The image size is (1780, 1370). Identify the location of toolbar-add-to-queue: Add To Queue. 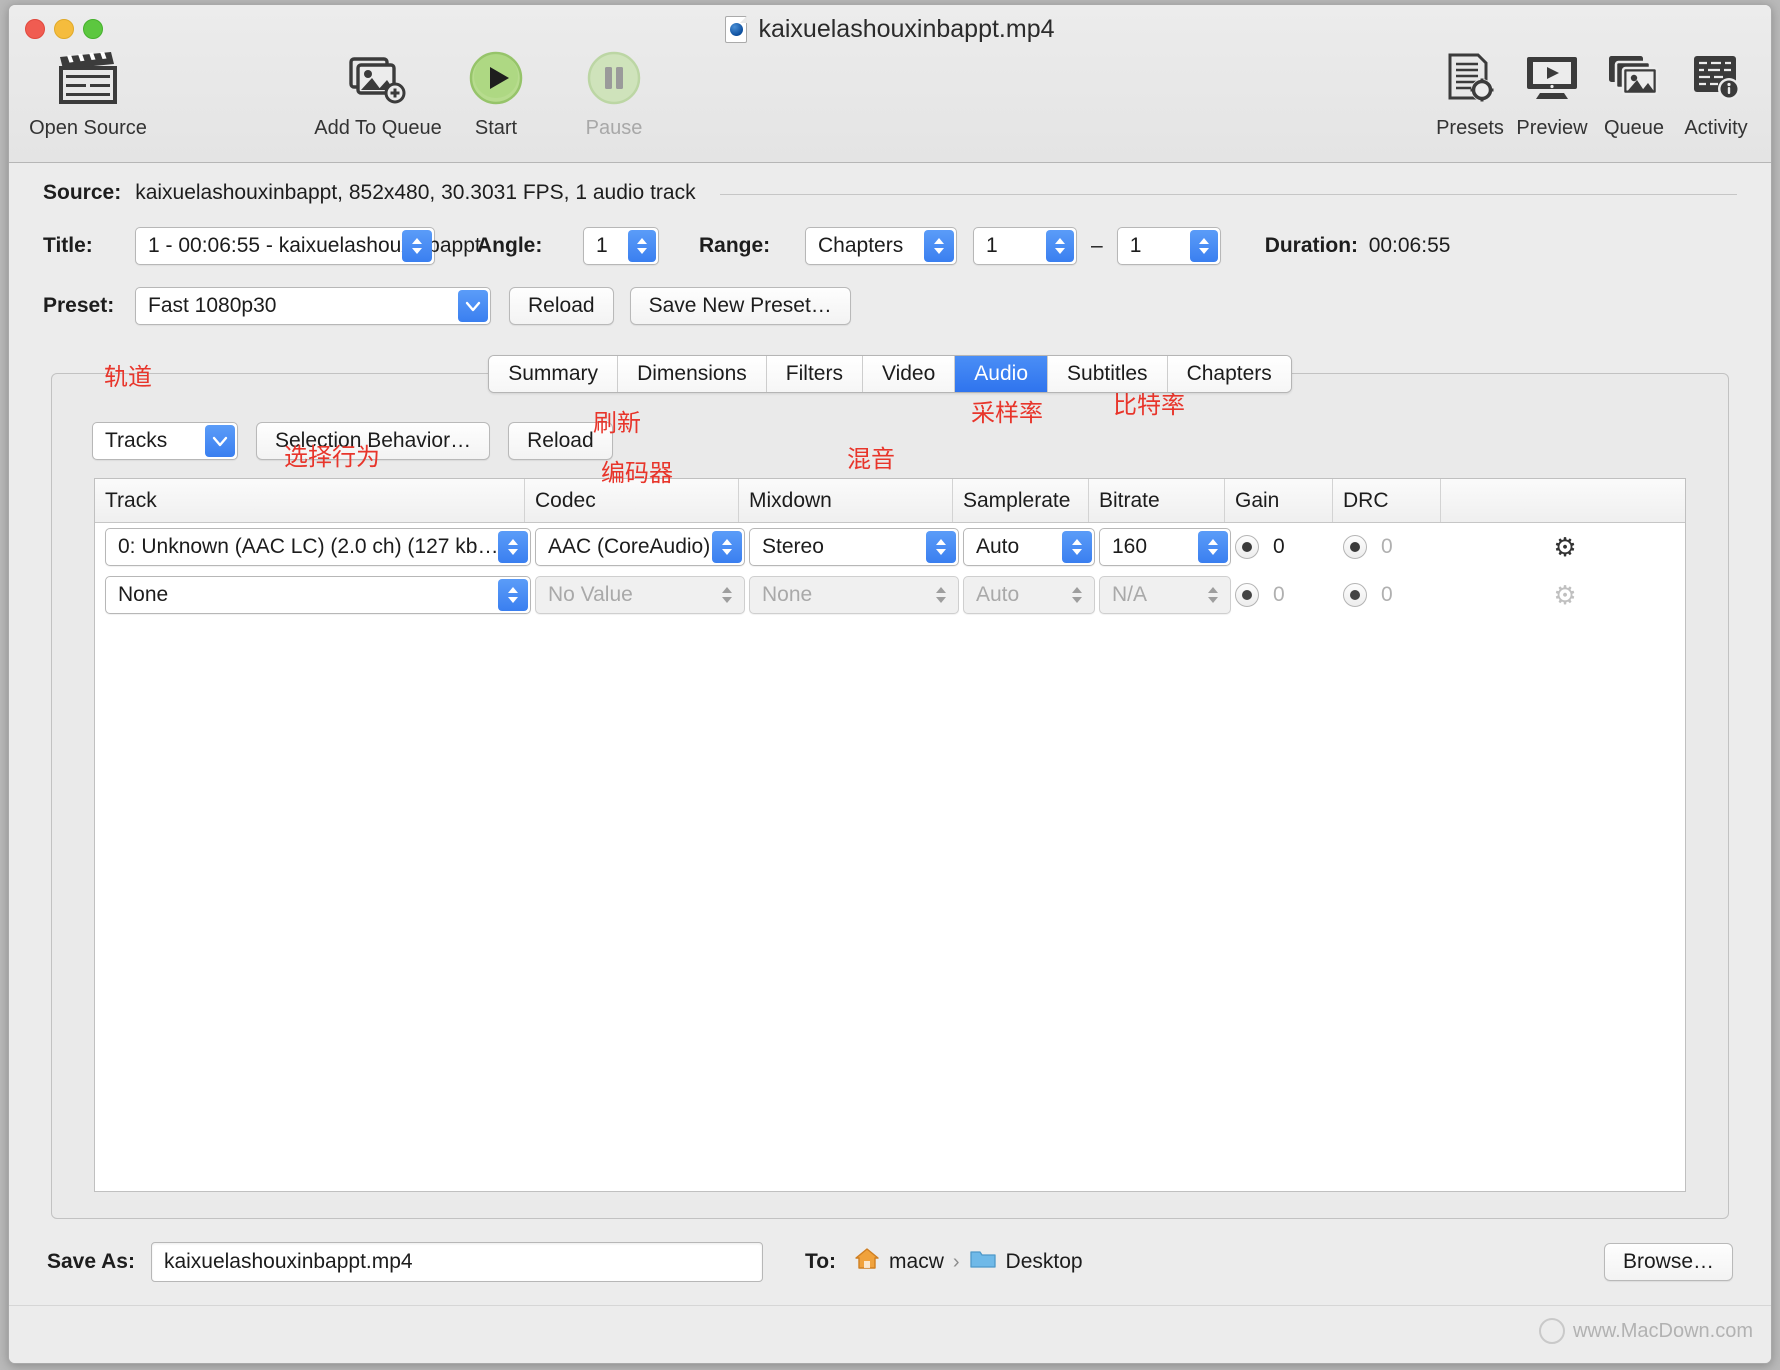
(378, 93).